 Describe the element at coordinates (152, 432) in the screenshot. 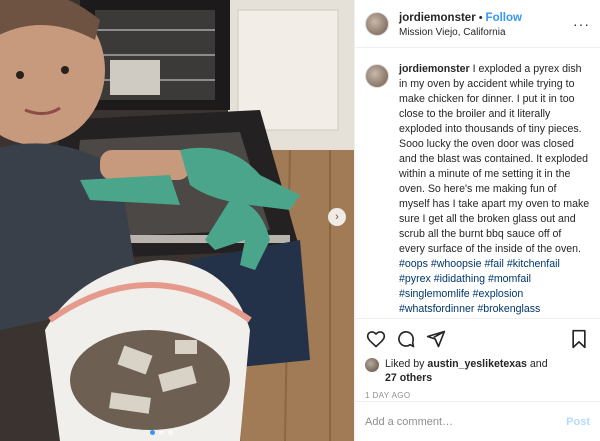

I see `carousel-dot-active` at that location.